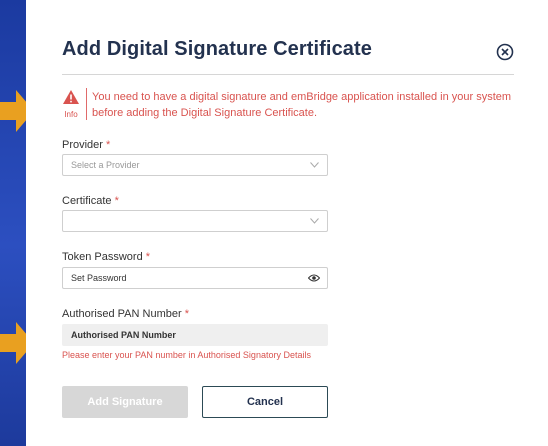 Image resolution: width=548 pixels, height=446 pixels. I want to click on provider-placeholder: Select a Provider, so click(105, 165).